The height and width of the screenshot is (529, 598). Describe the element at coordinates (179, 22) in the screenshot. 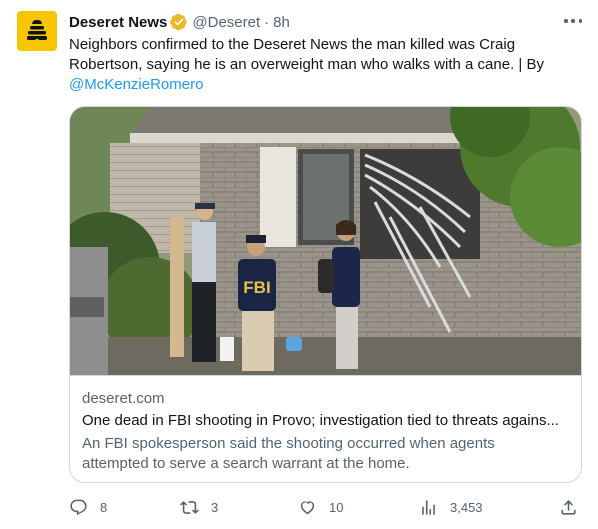

I see `verified-badge-icon` at that location.